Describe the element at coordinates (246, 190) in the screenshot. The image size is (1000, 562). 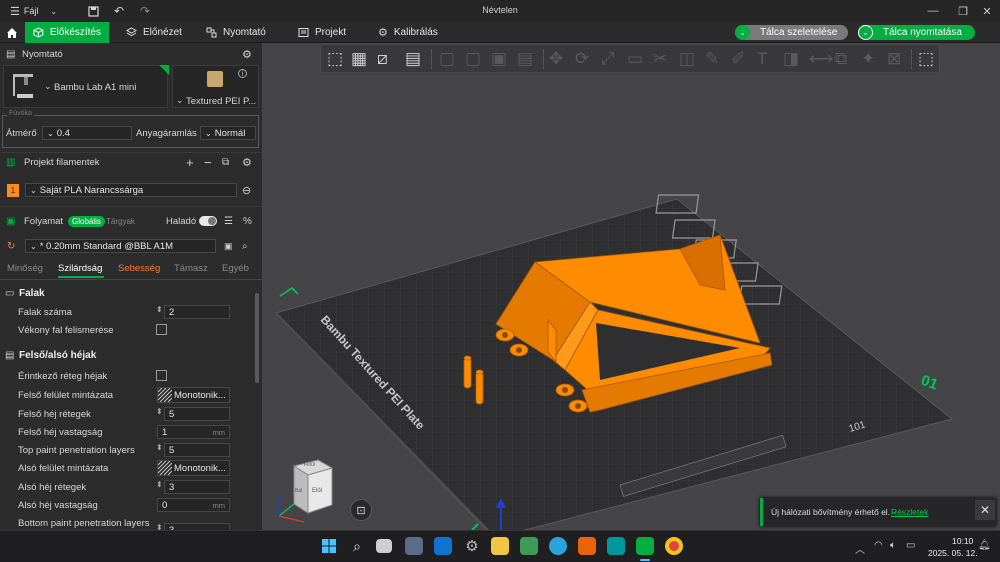
I see `filament-remove-circle-icon: ⊖` at that location.